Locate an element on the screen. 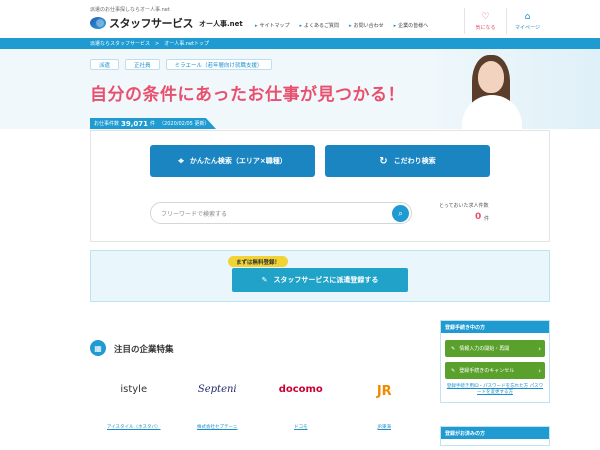 The height and width of the screenshot is (450, 600). breadcrumb-item-home: 派遣ならスタッフサービス is located at coordinates (120, 43).